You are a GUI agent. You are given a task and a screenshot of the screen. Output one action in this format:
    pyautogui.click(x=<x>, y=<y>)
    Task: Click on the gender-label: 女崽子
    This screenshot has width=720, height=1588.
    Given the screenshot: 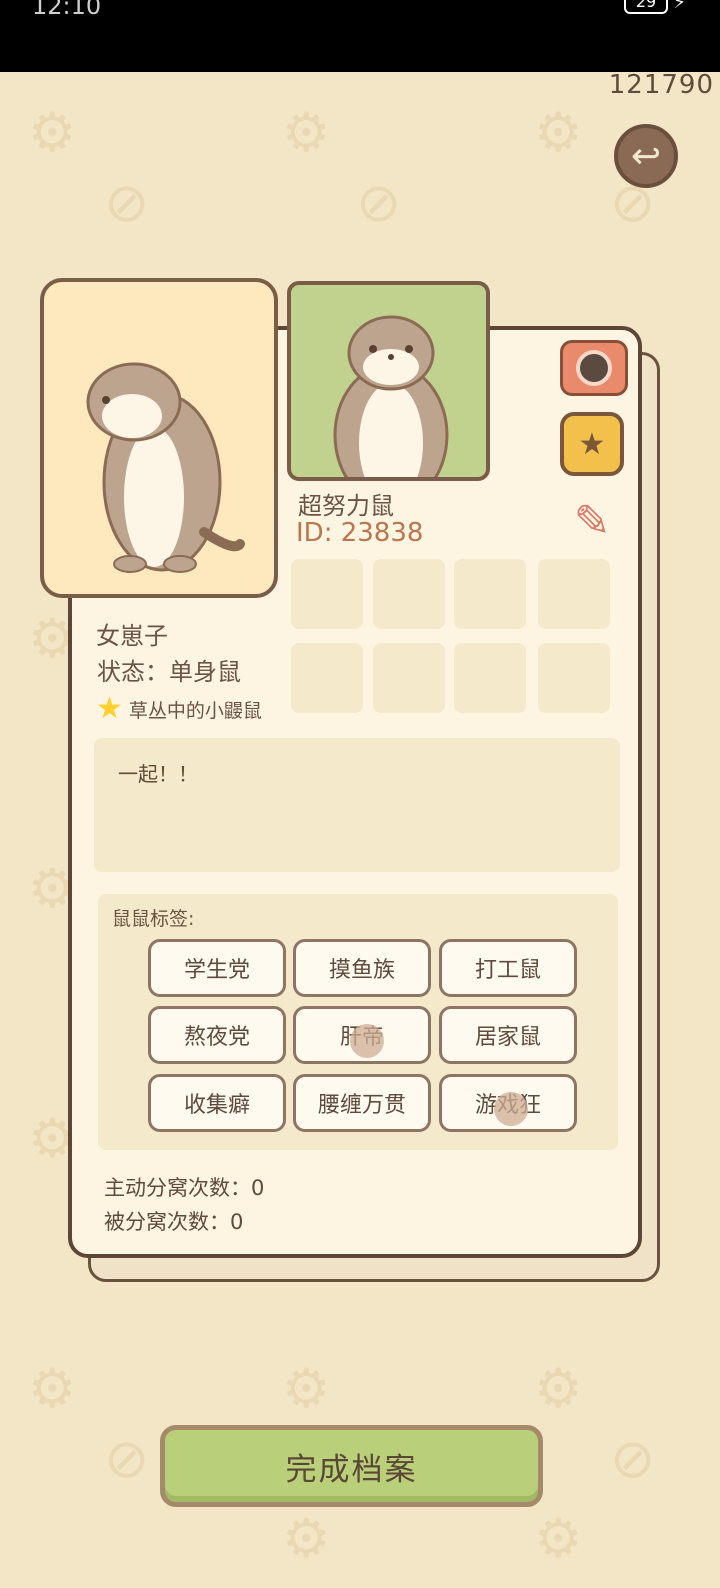 What is the action you would take?
    pyautogui.click(x=132, y=636)
    